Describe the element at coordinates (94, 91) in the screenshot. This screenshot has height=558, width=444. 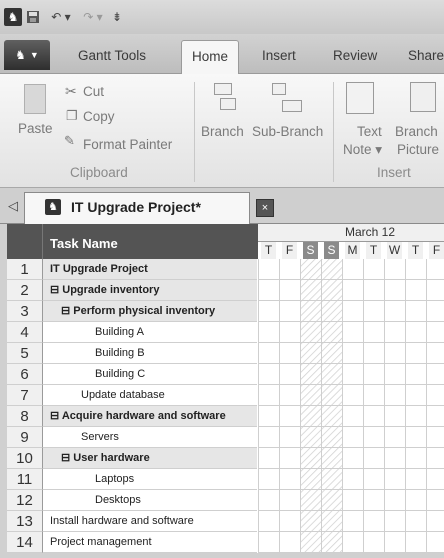
I see `cut-label: Cut` at that location.